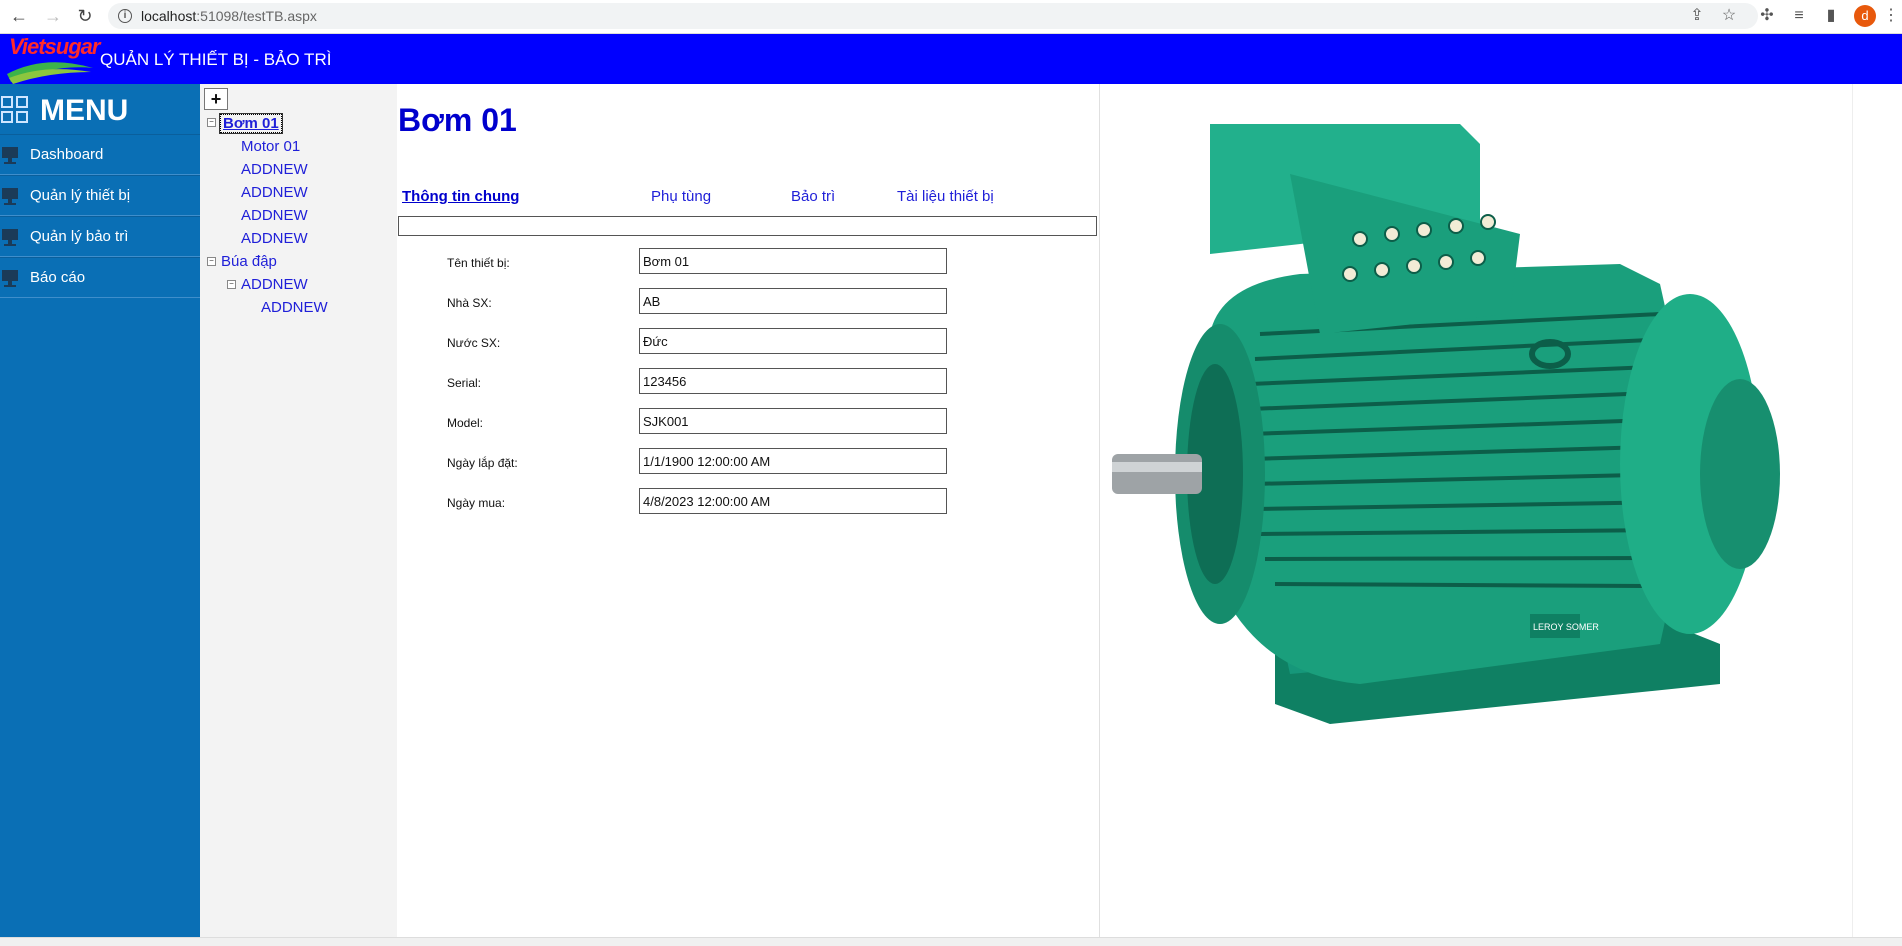 The width and height of the screenshot is (1902, 946). Describe the element at coordinates (85, 16) in the screenshot. I see `reload-icon: ↻` at that location.